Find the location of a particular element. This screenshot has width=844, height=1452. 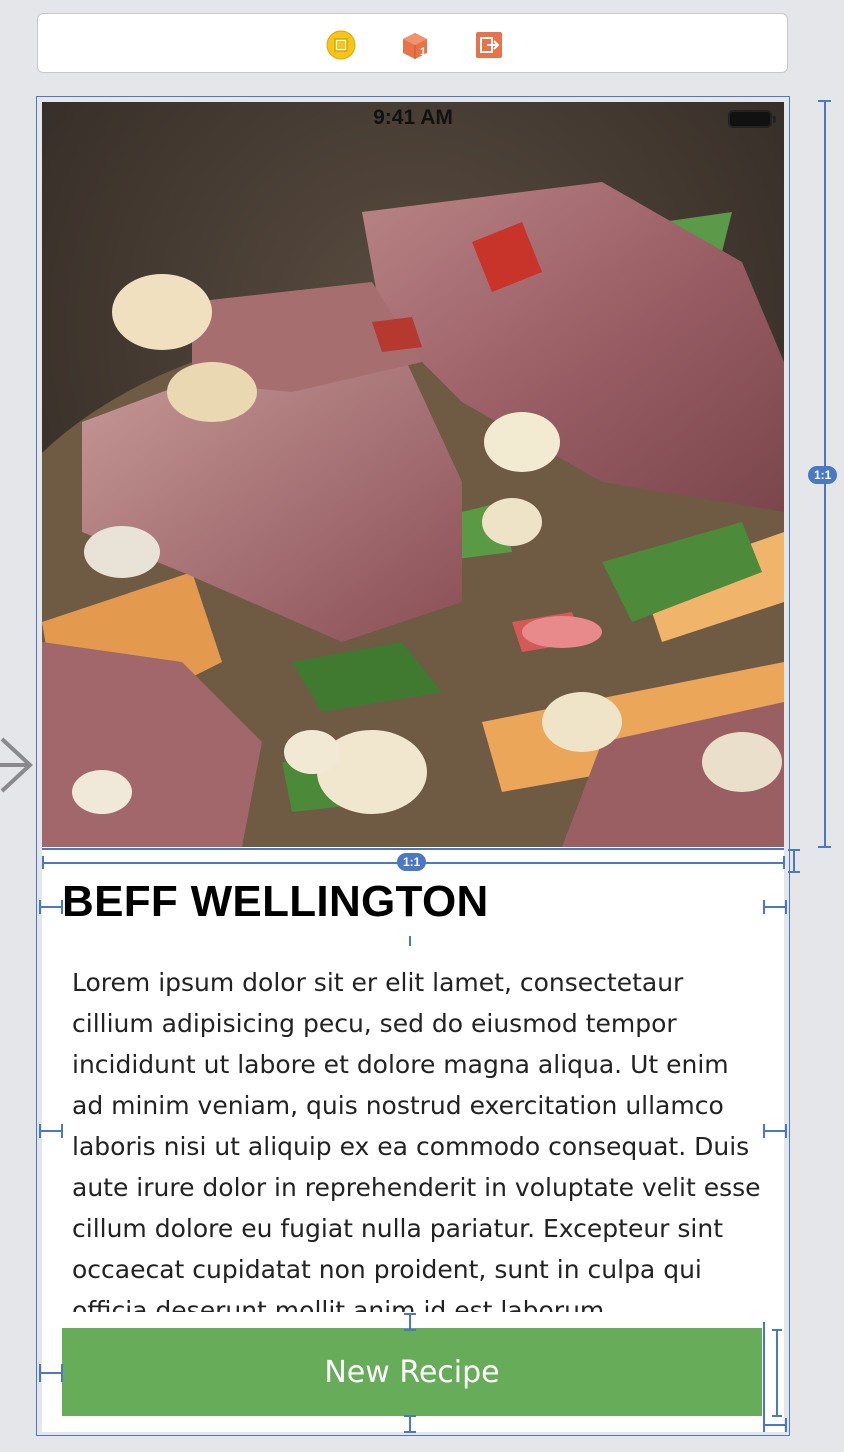

svg-text: 1 is located at coordinates (423, 52).